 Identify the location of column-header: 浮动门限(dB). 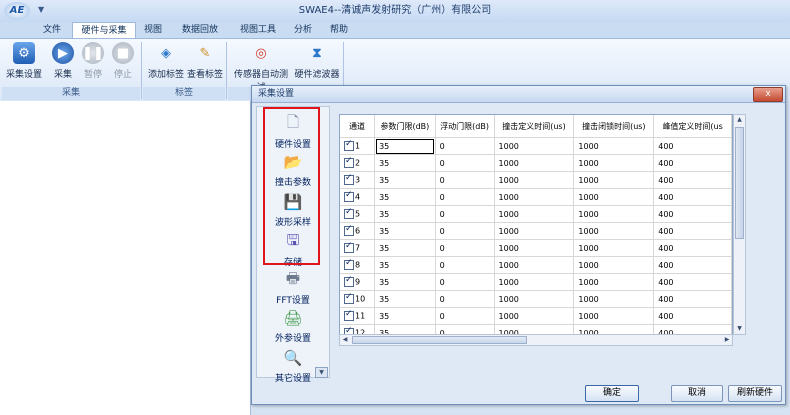
(465, 126).